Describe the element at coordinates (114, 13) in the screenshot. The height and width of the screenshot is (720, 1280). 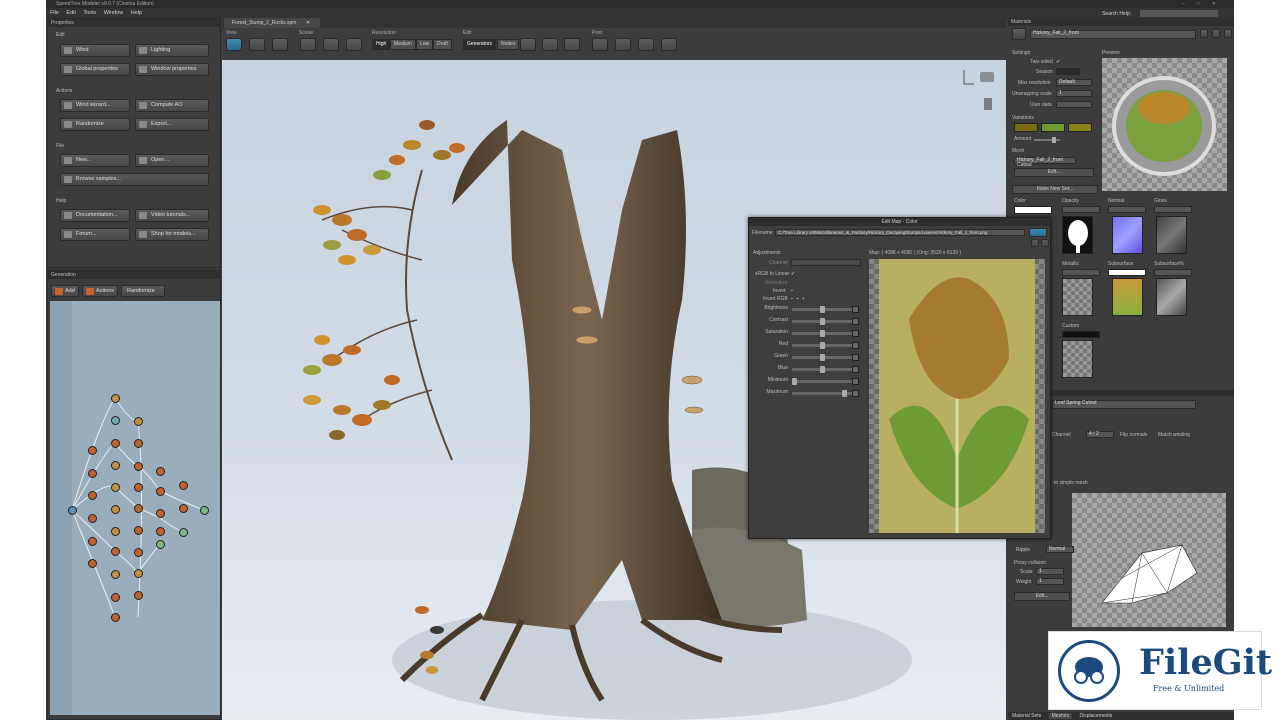
I see `menu-window: Window` at that location.